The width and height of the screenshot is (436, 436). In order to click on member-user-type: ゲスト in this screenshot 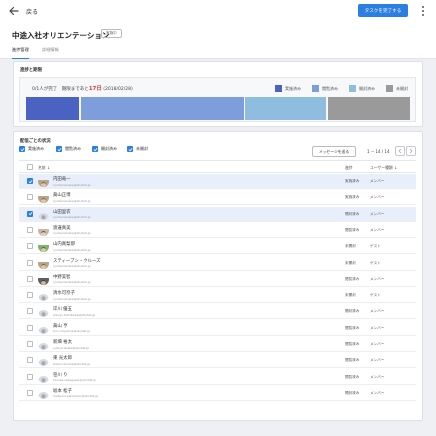, I will do `click(375, 295)`.